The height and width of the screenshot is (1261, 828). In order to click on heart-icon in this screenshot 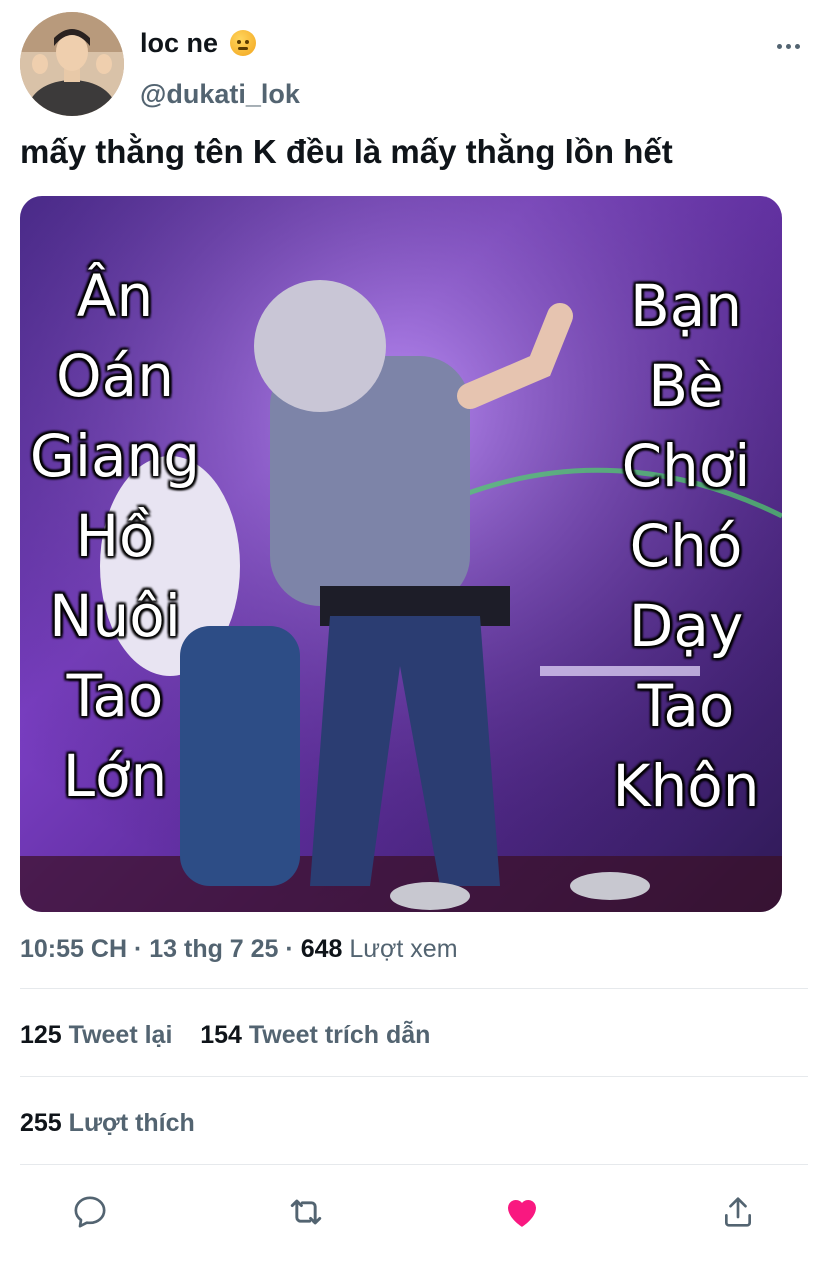, I will do `click(522, 1213)`.